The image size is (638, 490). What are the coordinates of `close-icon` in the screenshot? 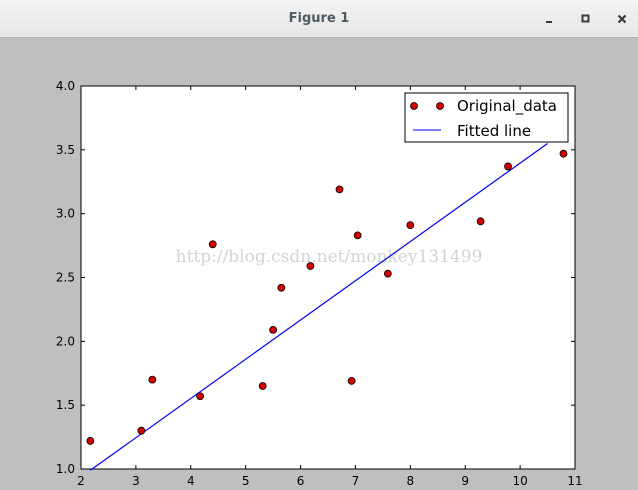 It's located at (622, 19).